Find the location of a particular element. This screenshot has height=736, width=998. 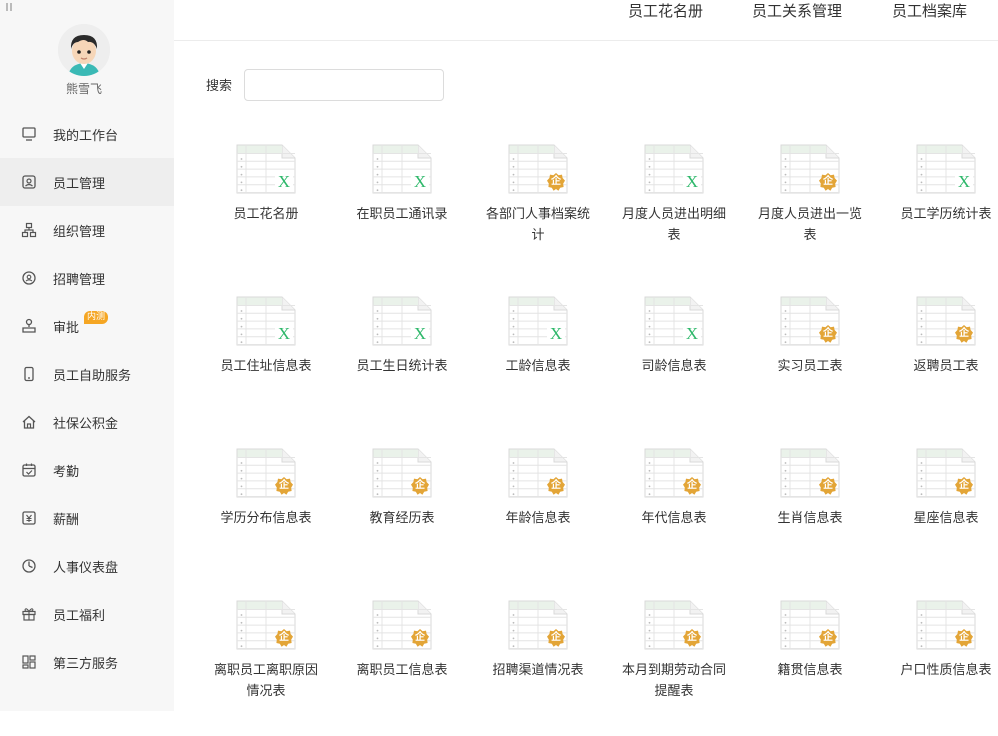

report-card: X 在职员工通讯录 is located at coordinates (402, 210).